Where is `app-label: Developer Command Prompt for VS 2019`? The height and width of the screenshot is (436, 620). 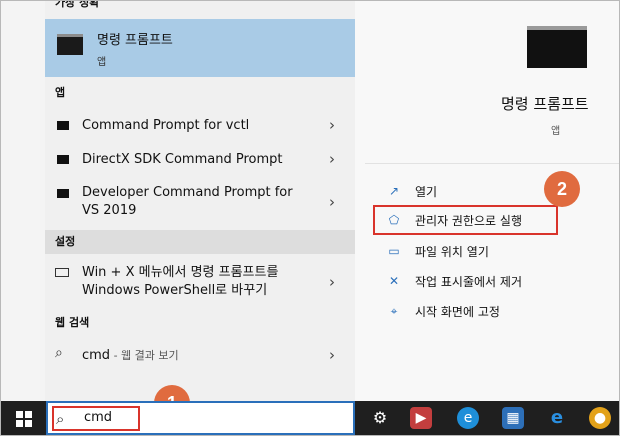
app-label: Developer Command Prompt for VS 2019 is located at coordinates (187, 201).